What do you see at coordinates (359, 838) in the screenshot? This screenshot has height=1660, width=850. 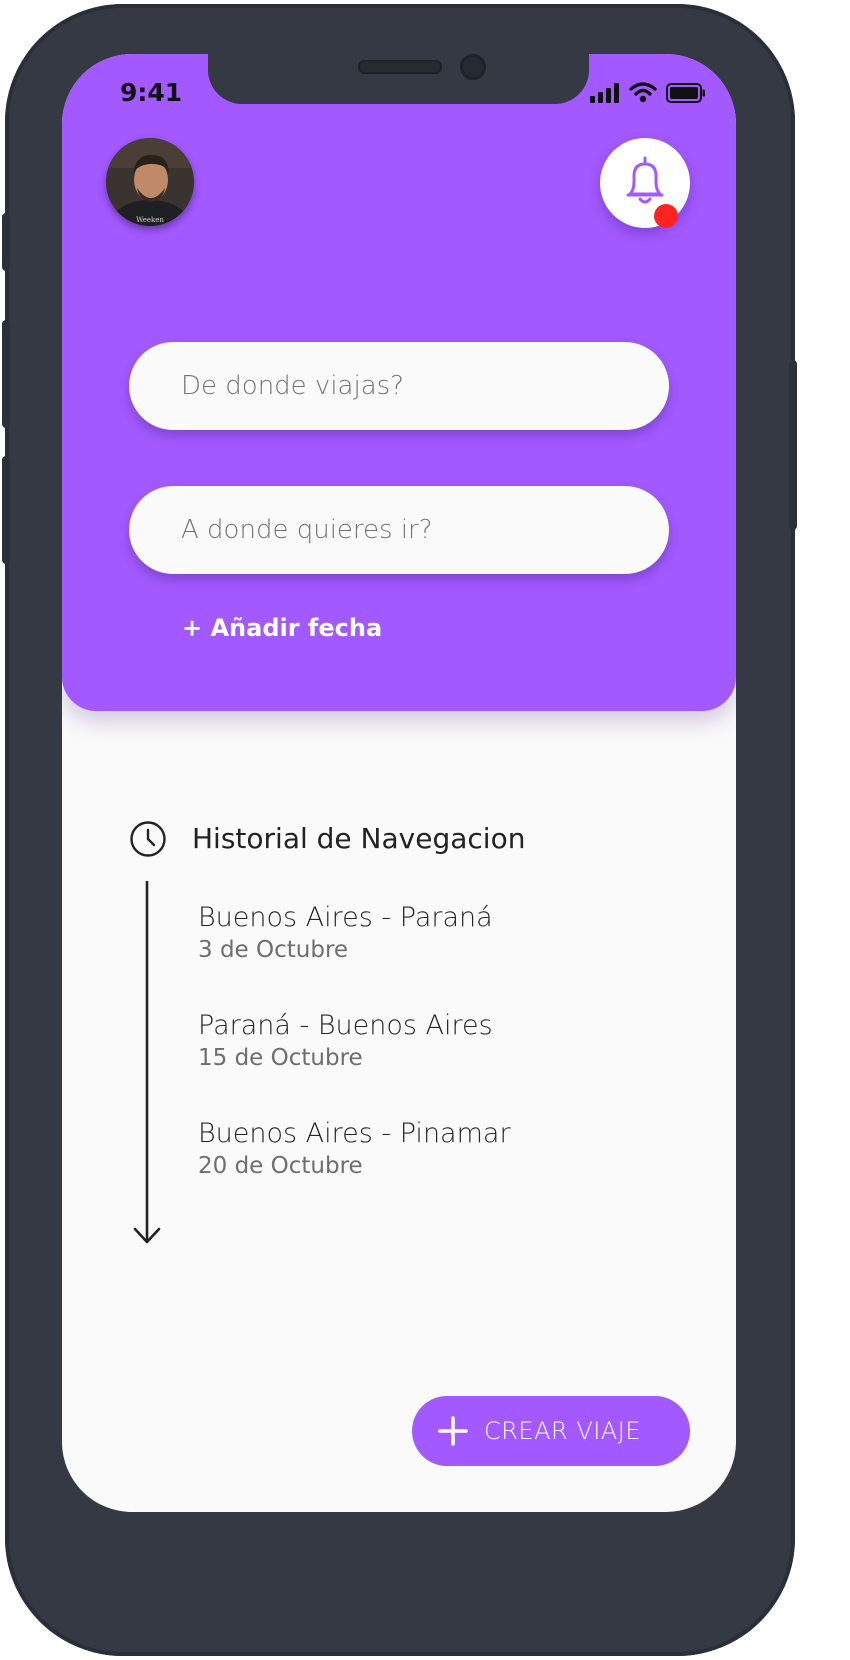 I see `history-title: Historial de Navegacion` at bounding box center [359, 838].